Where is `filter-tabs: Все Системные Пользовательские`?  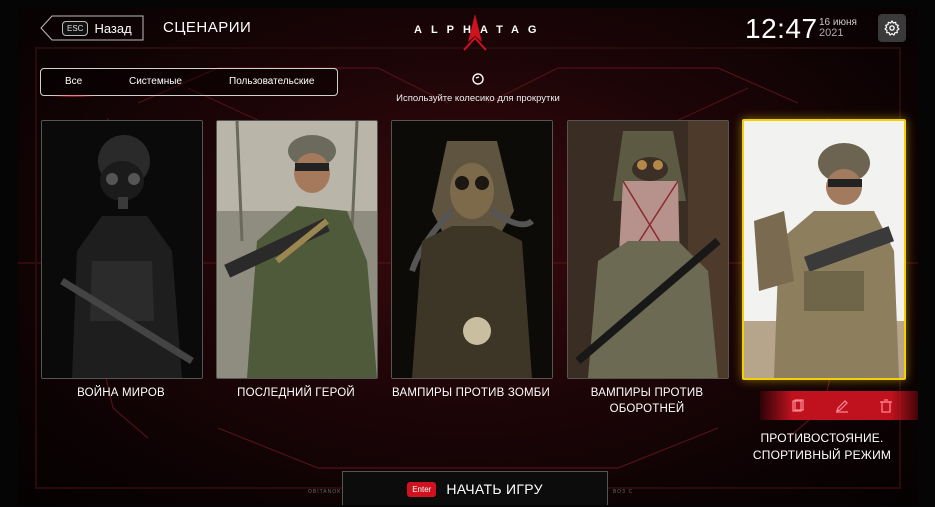
filter-tabs: Все Системные Пользовательские is located at coordinates (189, 82).